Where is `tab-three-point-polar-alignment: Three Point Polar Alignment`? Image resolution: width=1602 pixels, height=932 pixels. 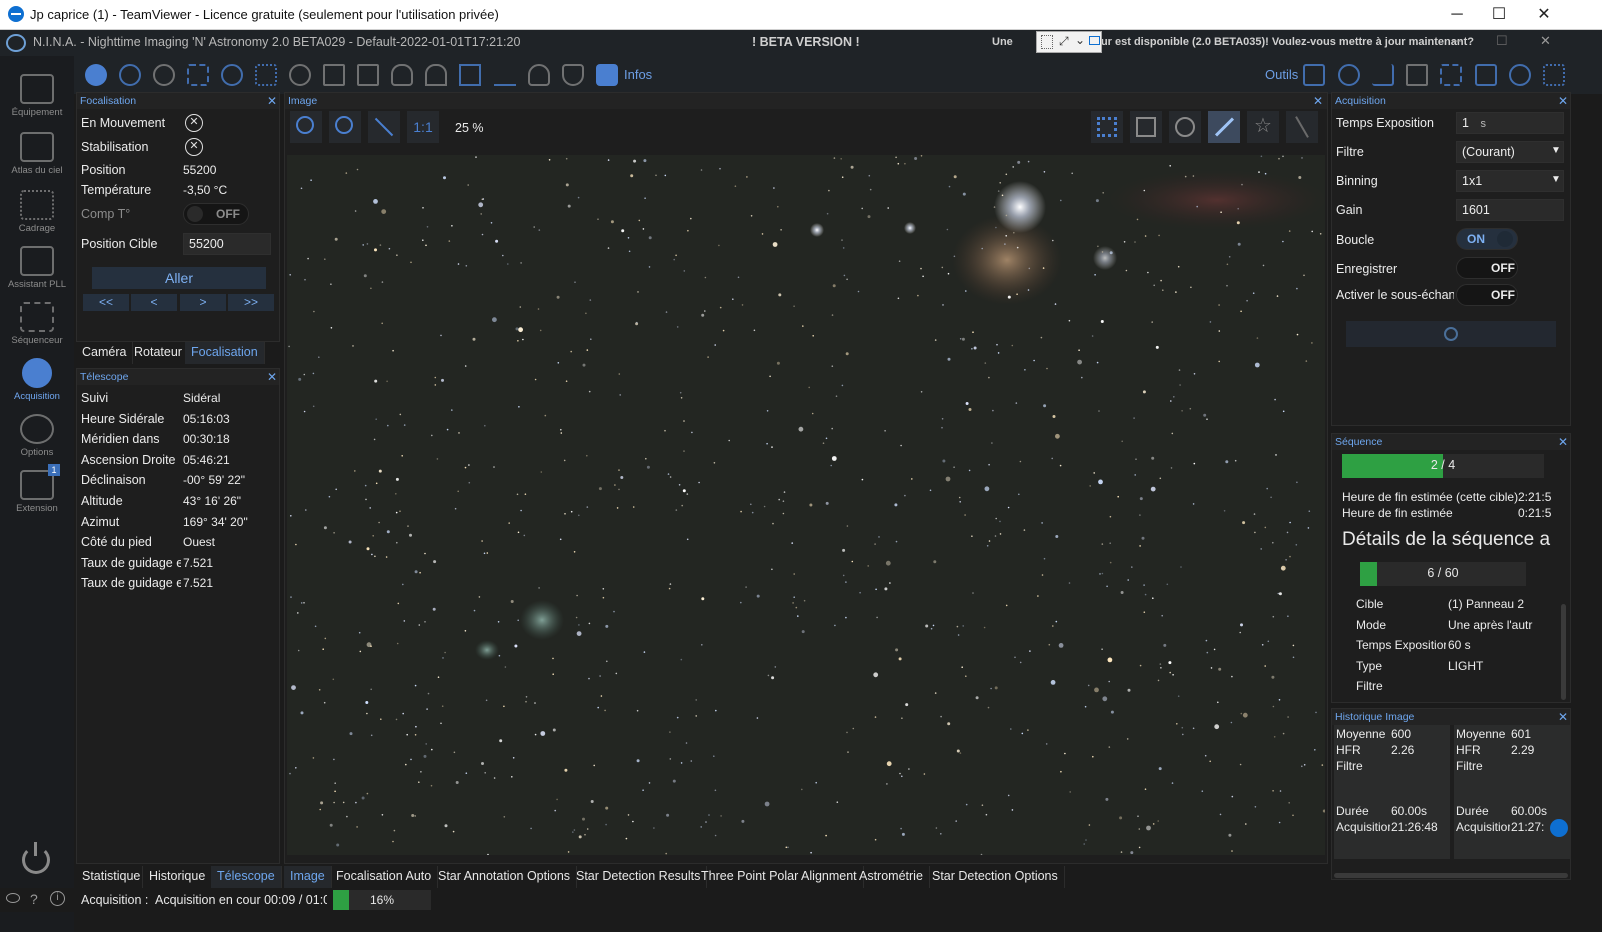 tab-three-point-polar-alignment: Three Point Polar Alignment is located at coordinates (779, 877).